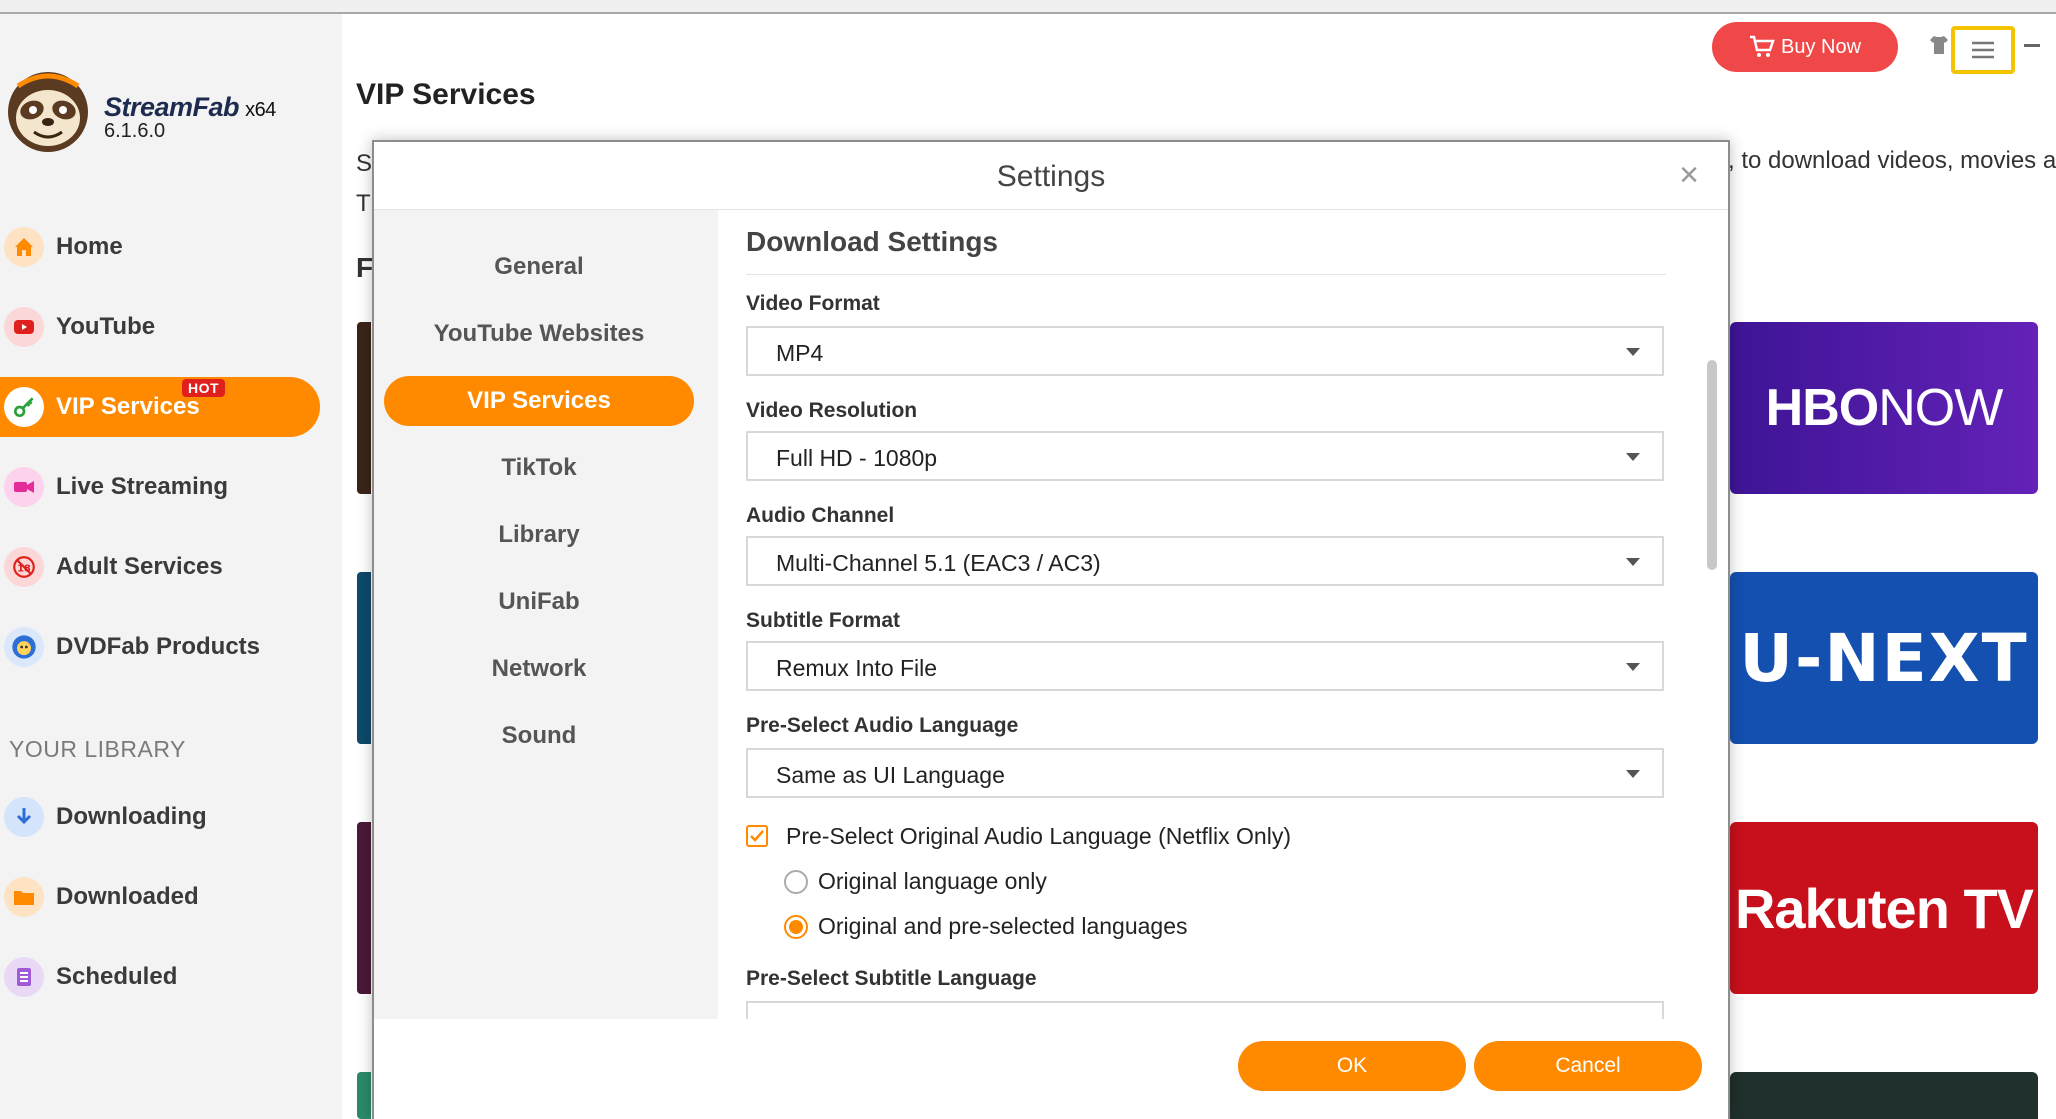  Describe the element at coordinates (1205, 666) in the screenshot. I see `subtitle-format-select: Remux Into File` at that location.